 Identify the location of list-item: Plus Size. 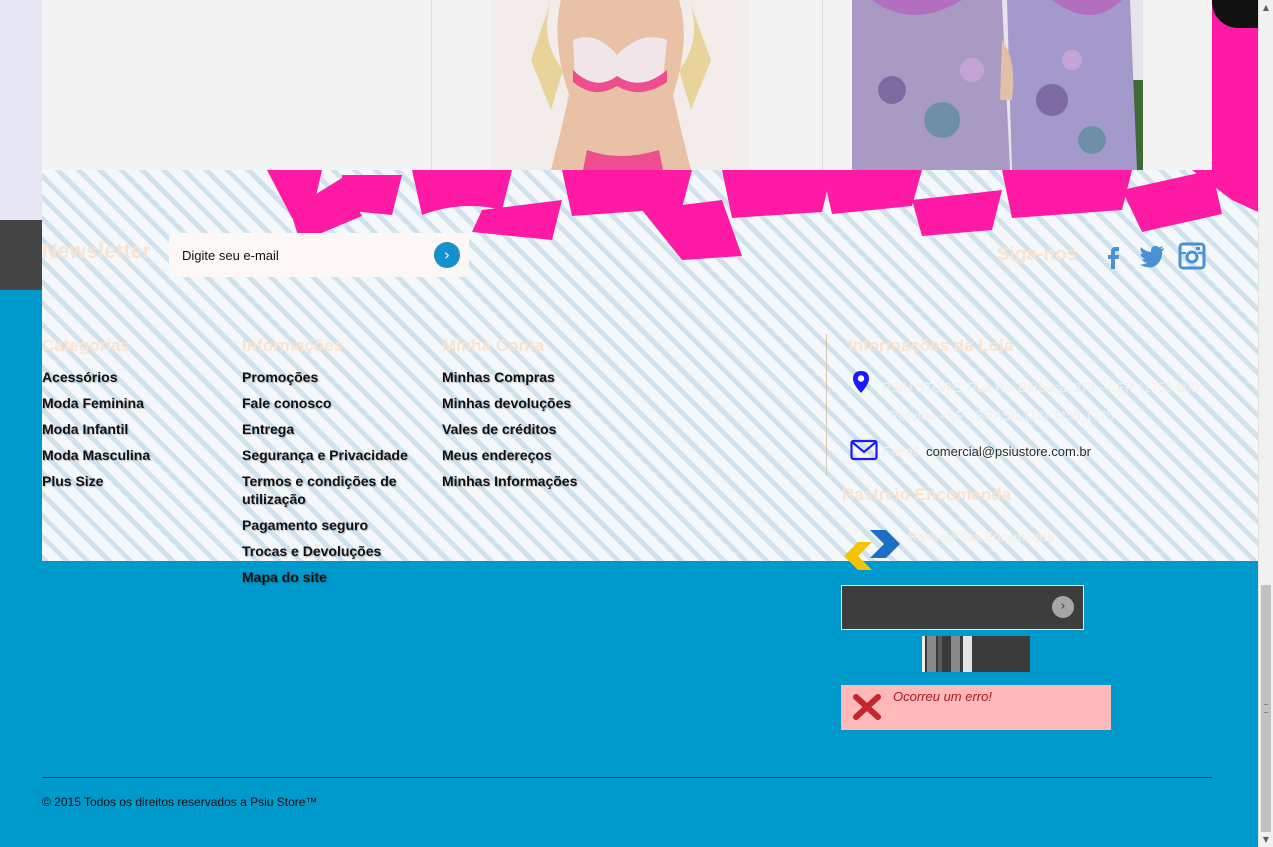
(132, 481).